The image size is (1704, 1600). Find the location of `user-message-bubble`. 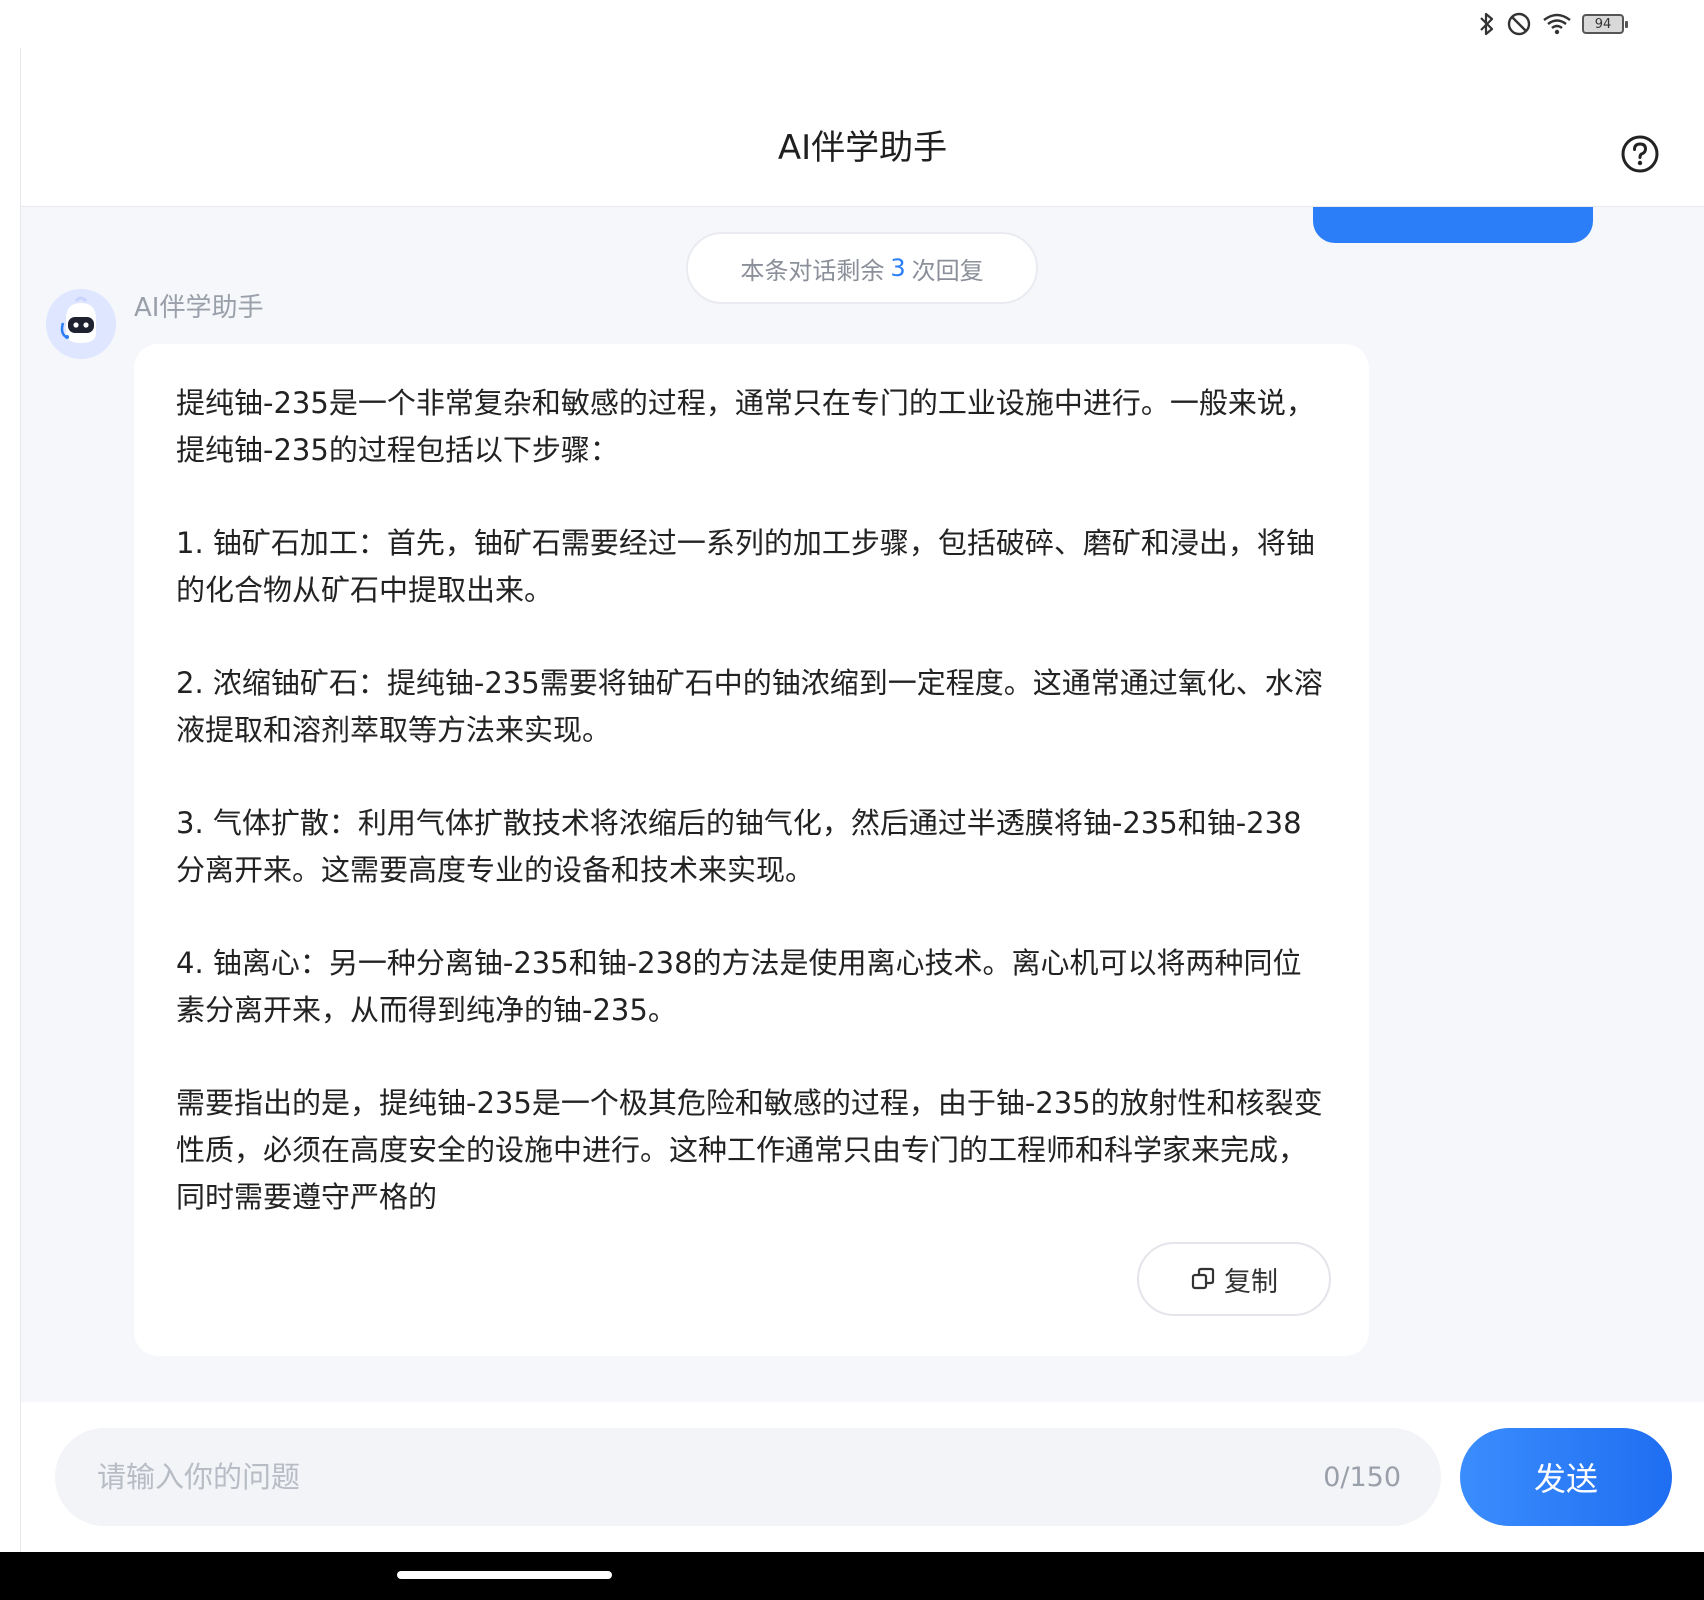

user-message-bubble is located at coordinates (1453, 225).